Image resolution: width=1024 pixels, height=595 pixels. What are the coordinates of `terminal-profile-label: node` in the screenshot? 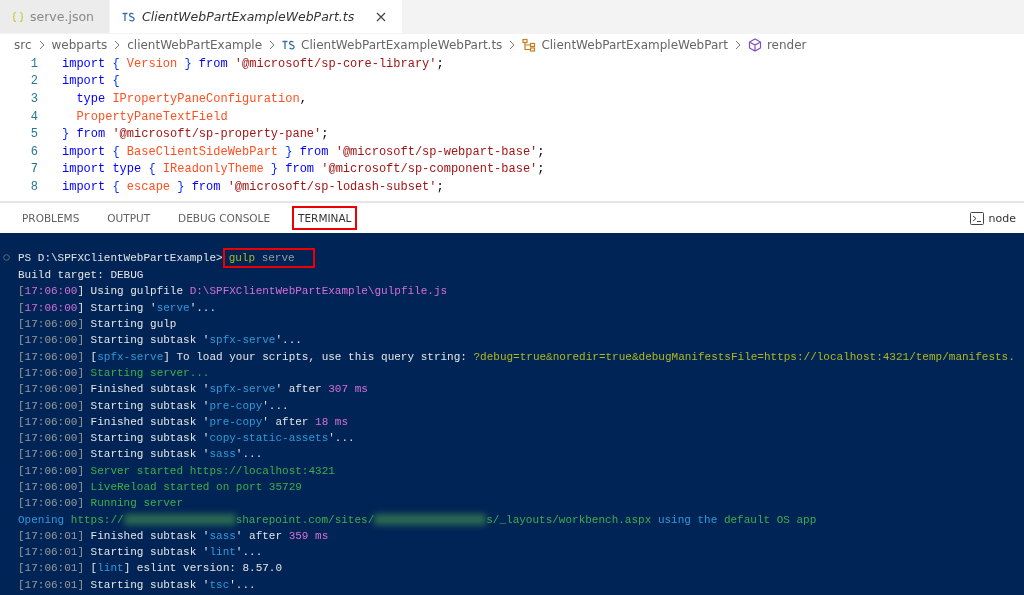 It's located at (1002, 218).